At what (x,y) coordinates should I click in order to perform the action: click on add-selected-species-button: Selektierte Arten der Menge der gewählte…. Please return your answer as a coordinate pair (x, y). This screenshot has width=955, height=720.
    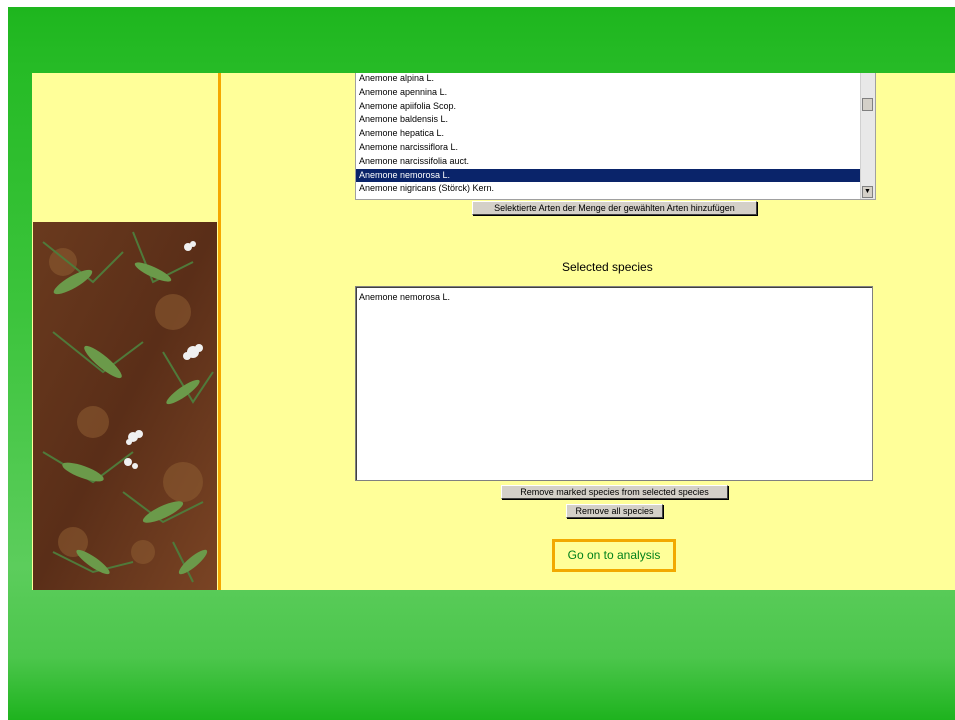
    Looking at the image, I should click on (614, 208).